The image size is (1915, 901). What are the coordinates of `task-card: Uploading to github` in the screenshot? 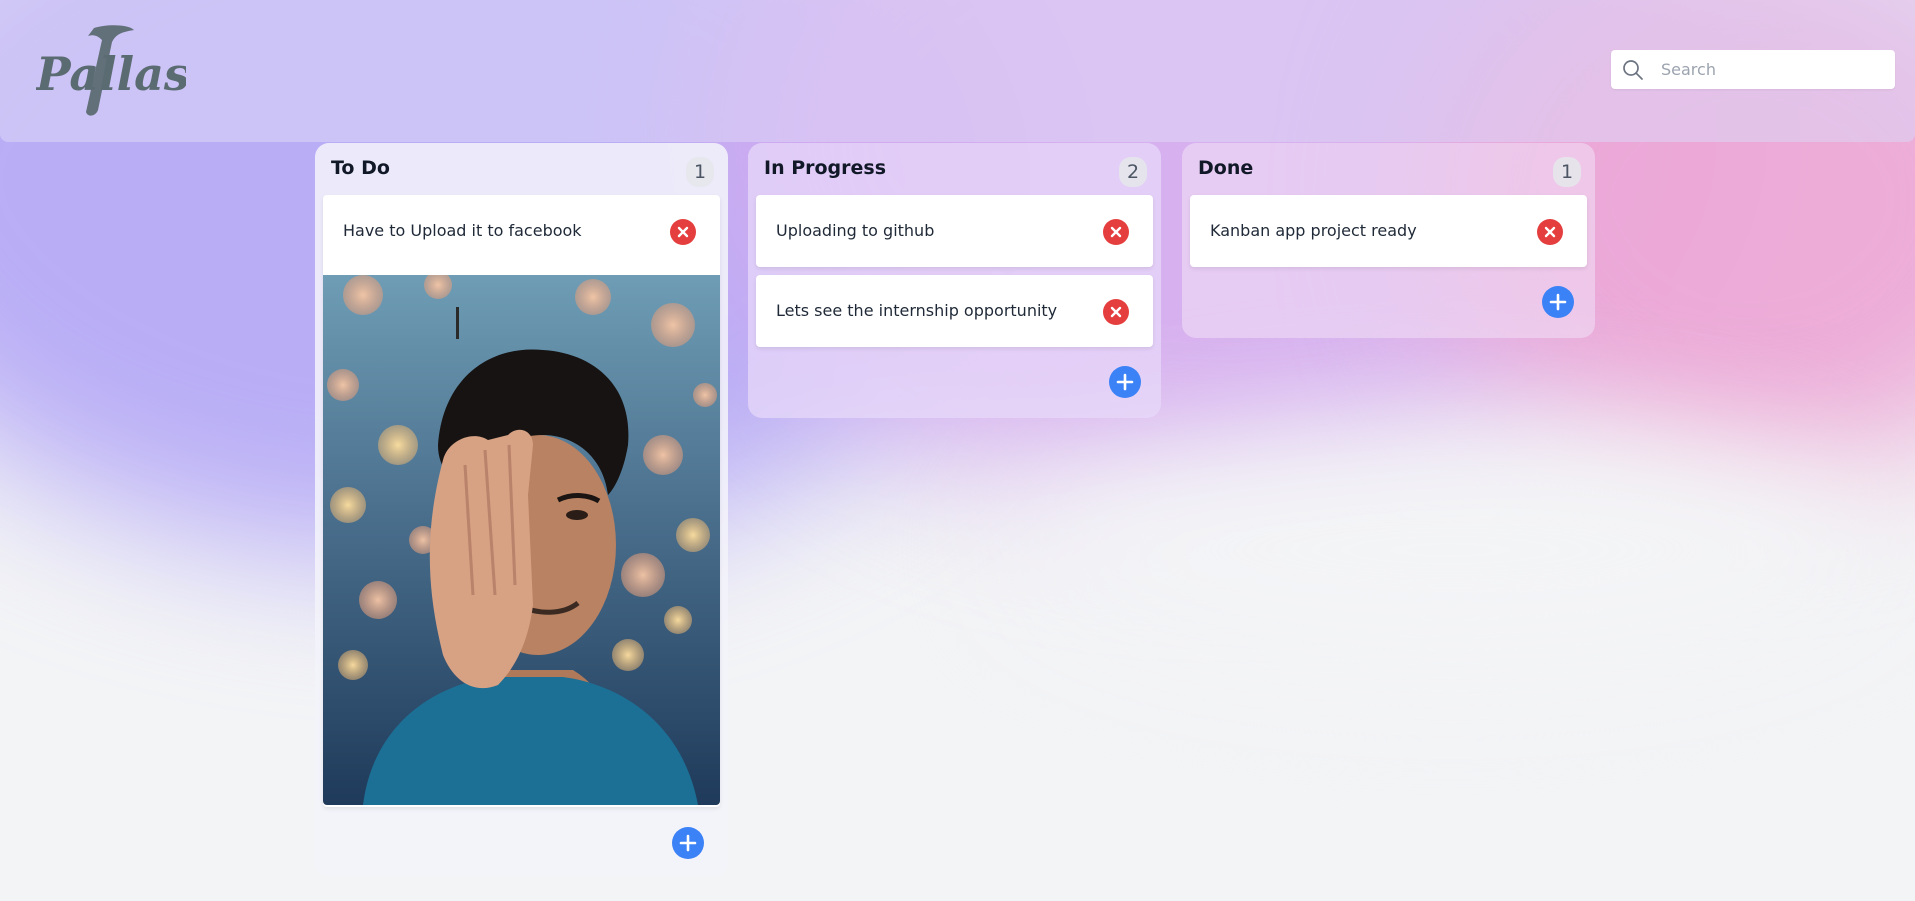 It's located at (954, 231).